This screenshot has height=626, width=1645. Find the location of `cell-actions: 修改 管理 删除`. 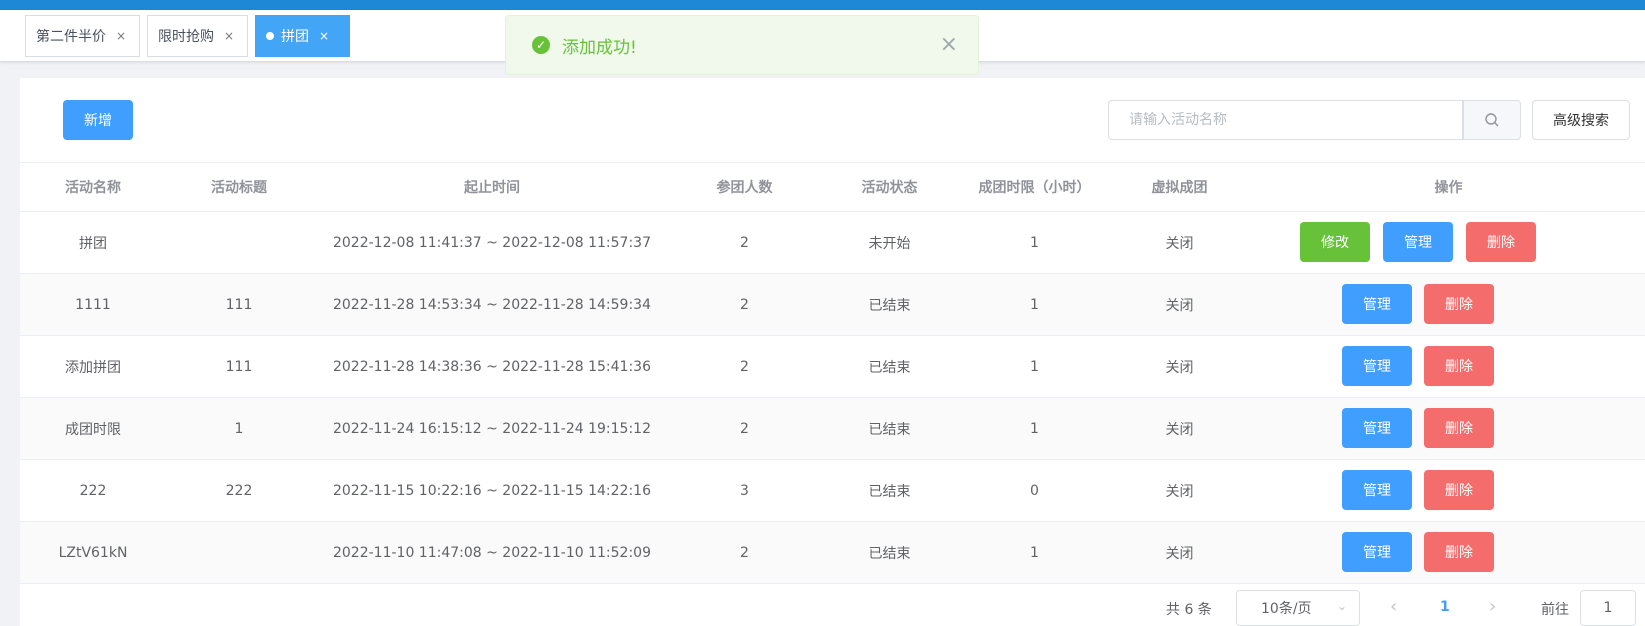

cell-actions: 修改 管理 删除 is located at coordinates (1448, 242).